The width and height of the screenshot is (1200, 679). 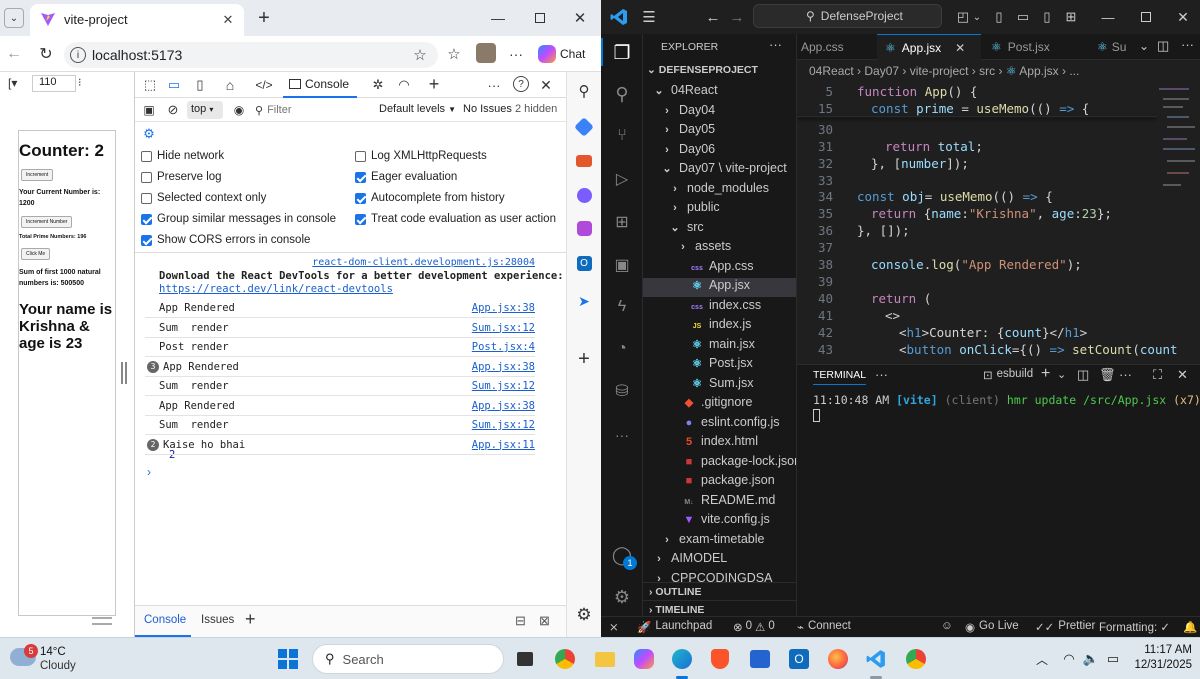 I want to click on site-info-icon: i, so click(x=78, y=55).